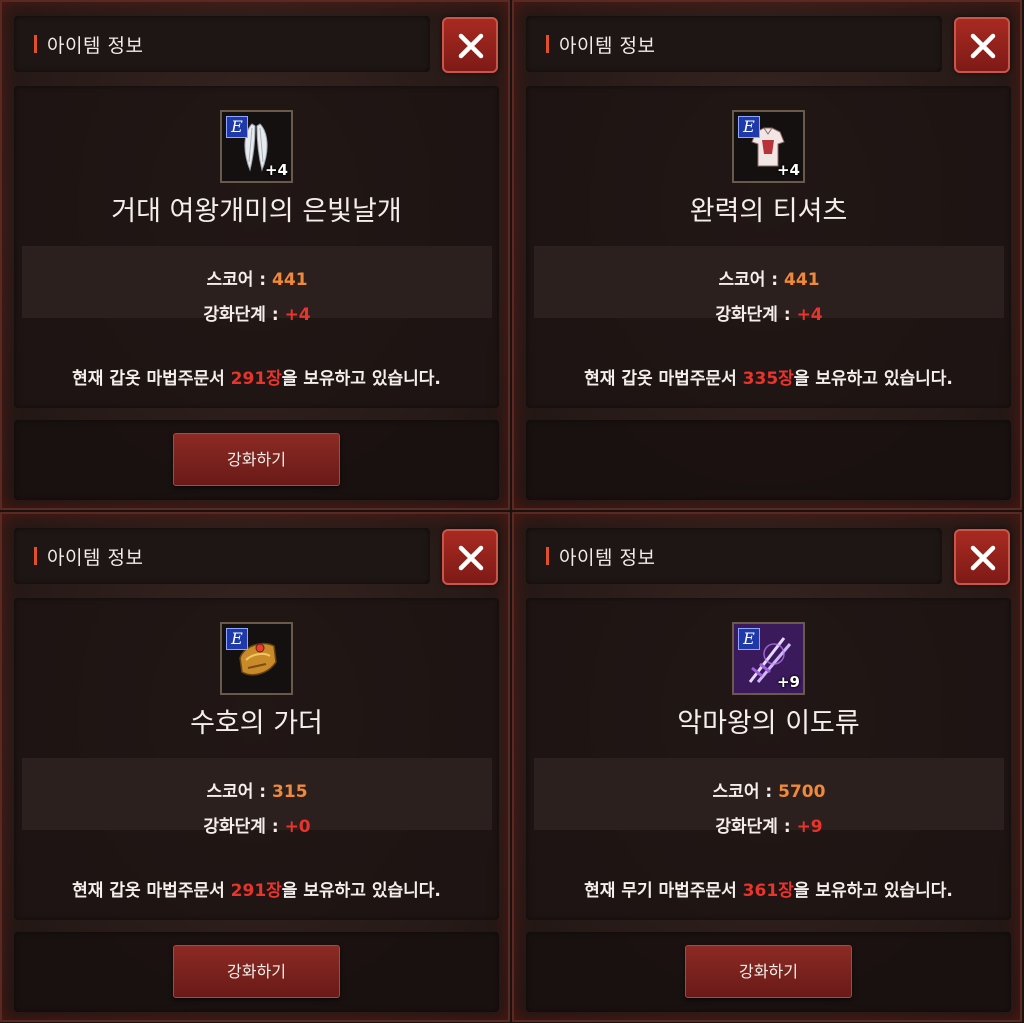  What do you see at coordinates (256, 658) in the screenshot?
I see `item-slot: E` at bounding box center [256, 658].